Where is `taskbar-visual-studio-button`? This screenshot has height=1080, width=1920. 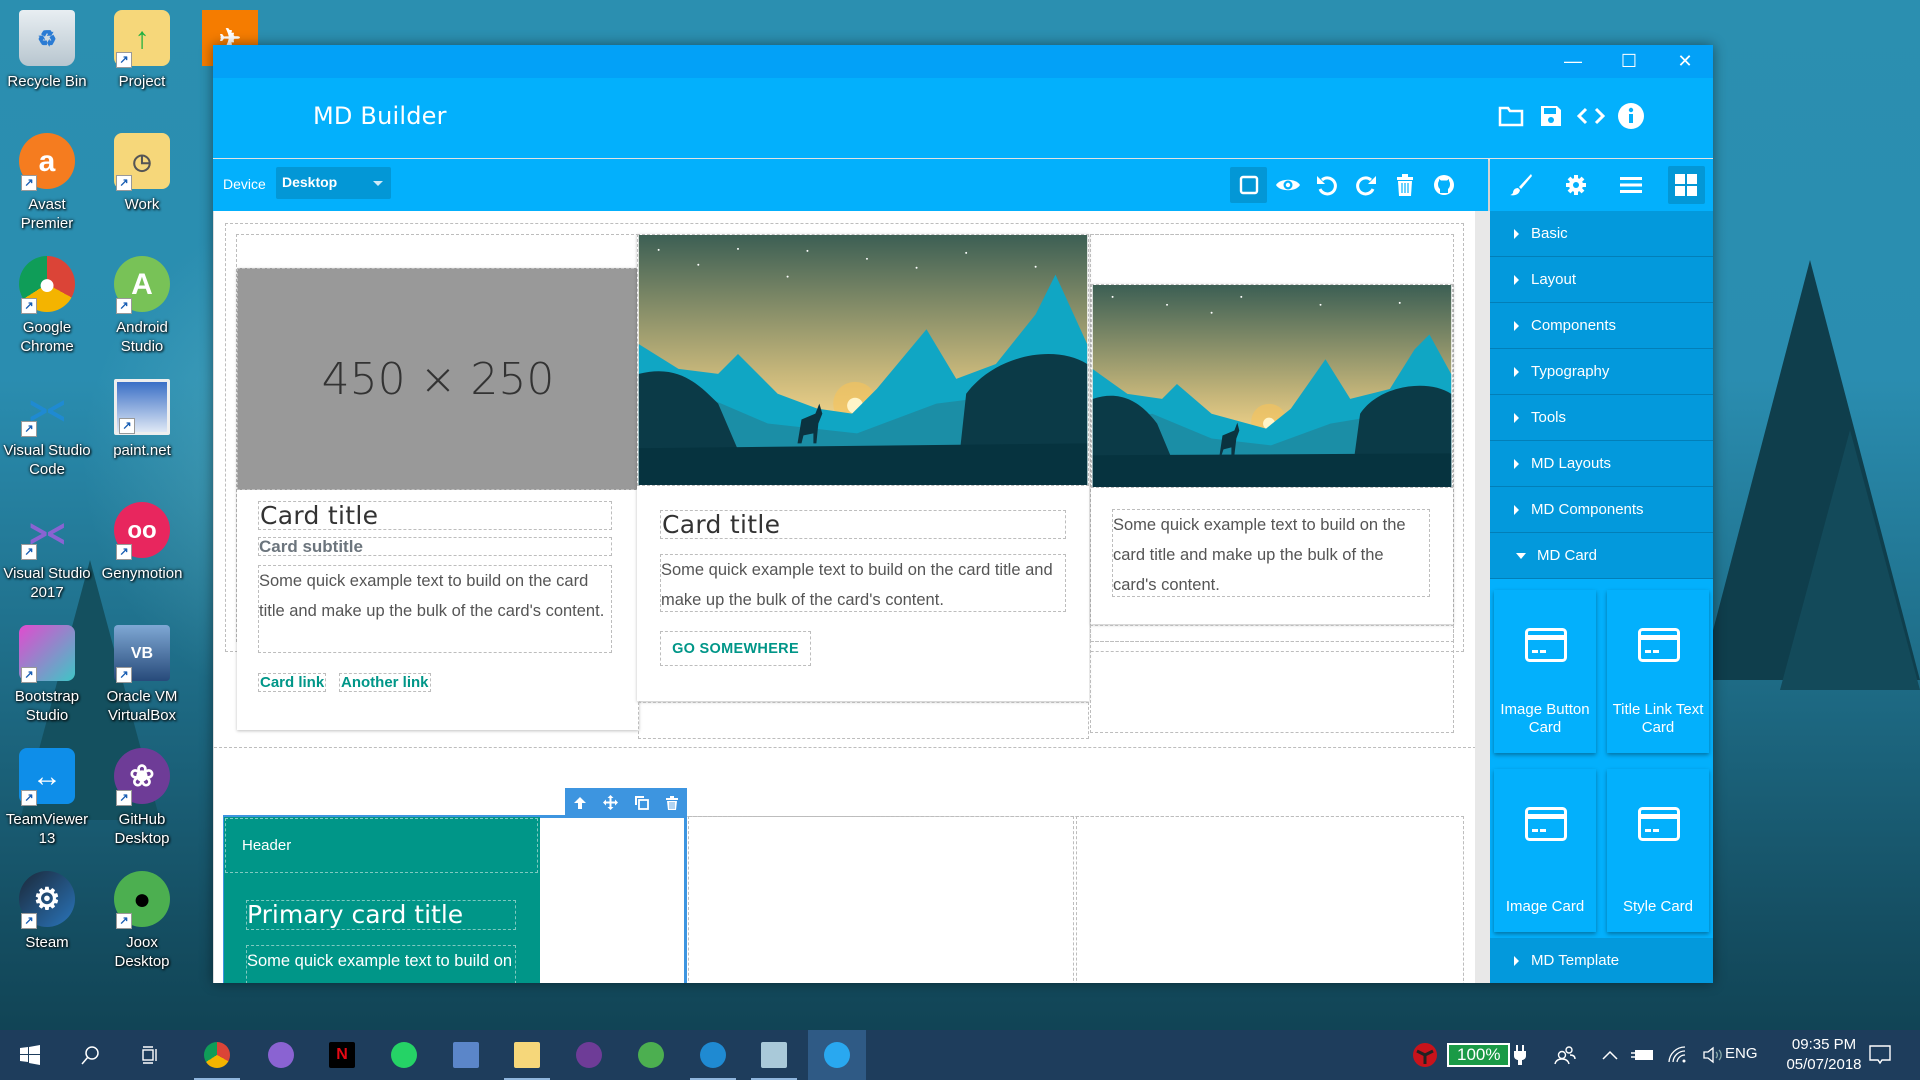 taskbar-visual-studio-button is located at coordinates (281, 1055).